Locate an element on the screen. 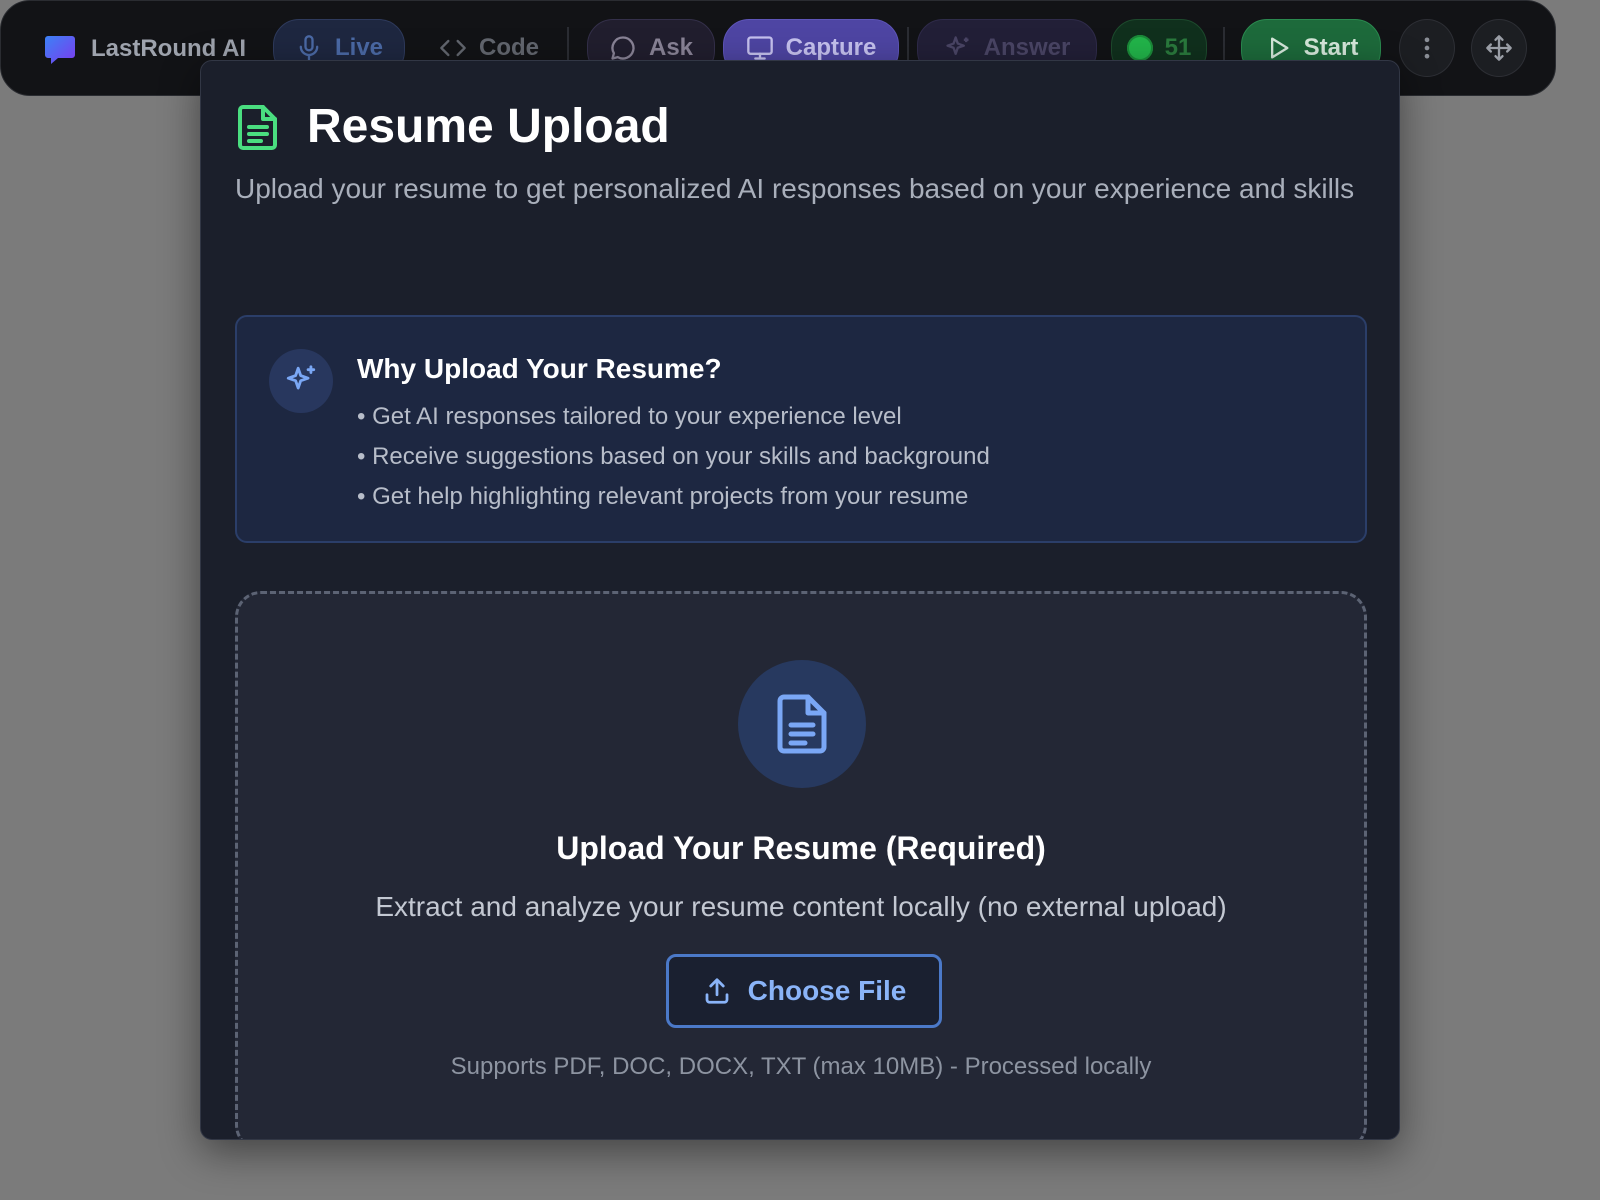 The width and height of the screenshot is (1600, 1200). credits-count: 51 is located at coordinates (1178, 47).